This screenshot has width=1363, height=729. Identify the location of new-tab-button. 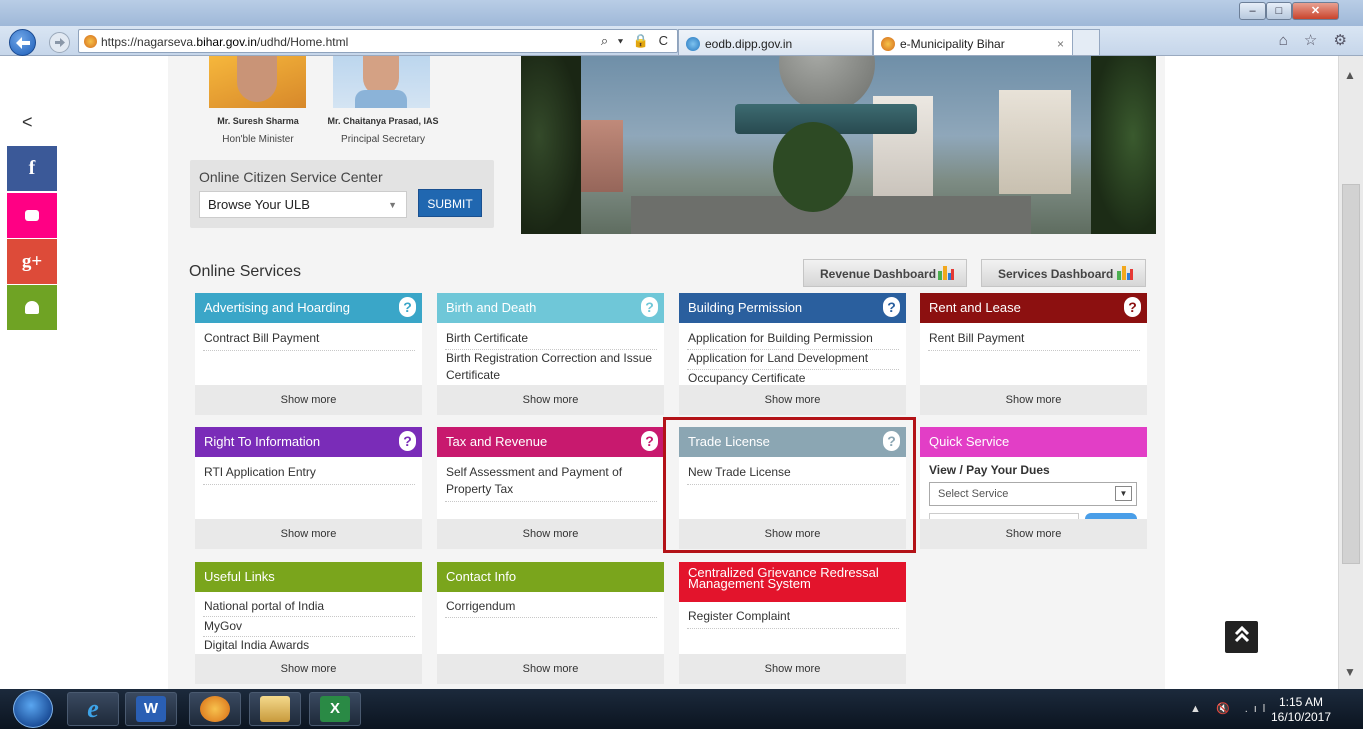
(1086, 42).